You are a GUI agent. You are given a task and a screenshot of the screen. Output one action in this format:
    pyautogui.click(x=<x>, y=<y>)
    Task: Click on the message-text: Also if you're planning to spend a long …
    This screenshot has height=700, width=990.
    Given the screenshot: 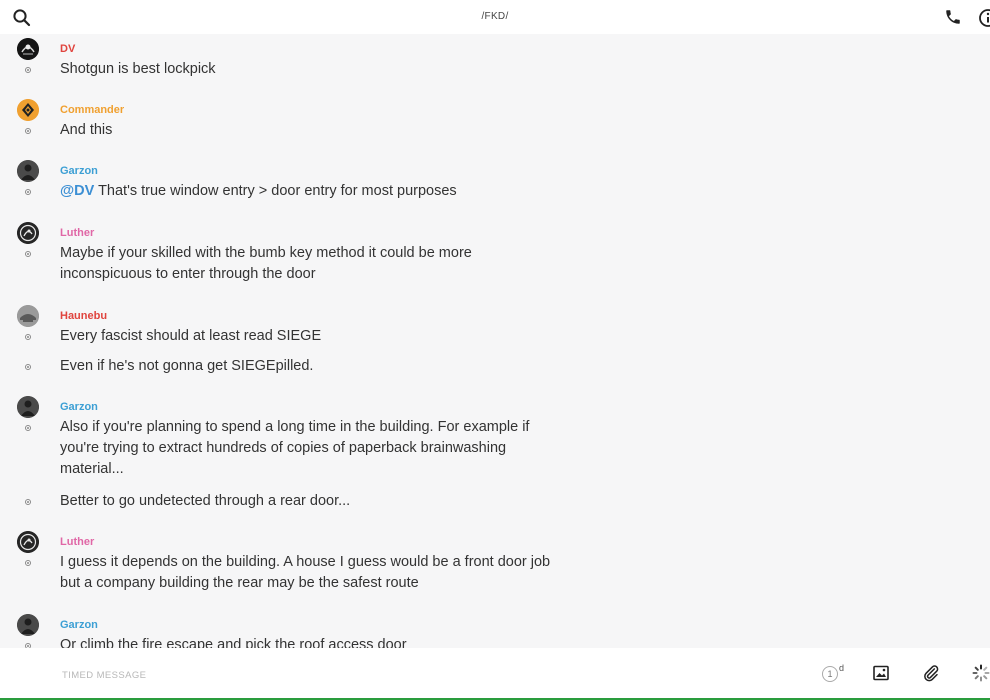 What is the action you would take?
    pyautogui.click(x=295, y=448)
    